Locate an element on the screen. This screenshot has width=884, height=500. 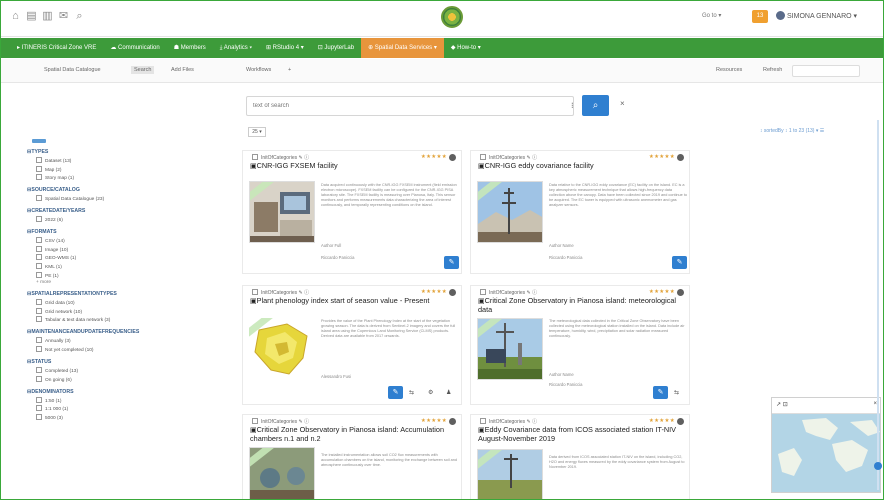
nav-item-spatial-data-services: ⊕ Spatial Data Services ▾ is located at coordinates (402, 48).